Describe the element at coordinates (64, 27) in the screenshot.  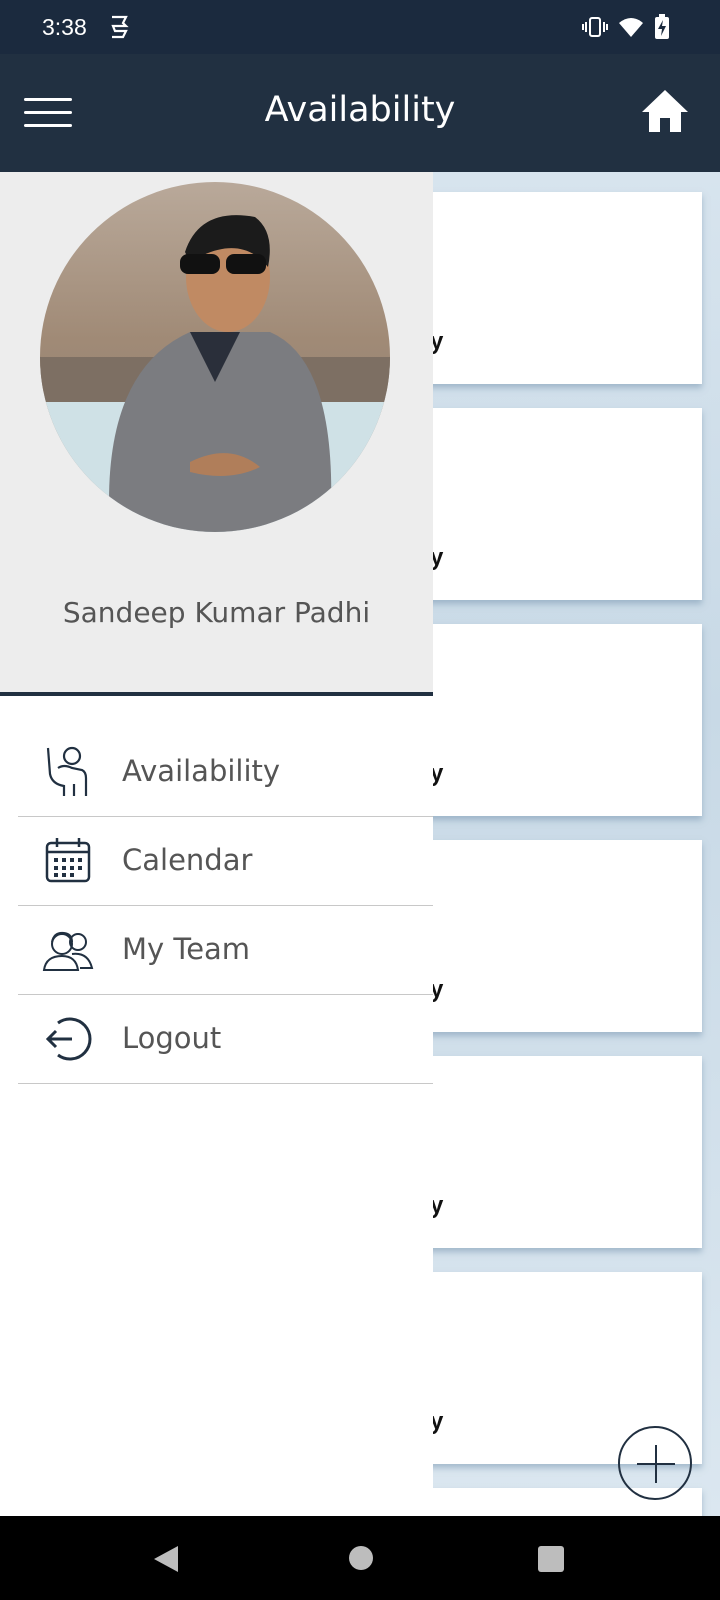
I see `status-time: 3:38` at that location.